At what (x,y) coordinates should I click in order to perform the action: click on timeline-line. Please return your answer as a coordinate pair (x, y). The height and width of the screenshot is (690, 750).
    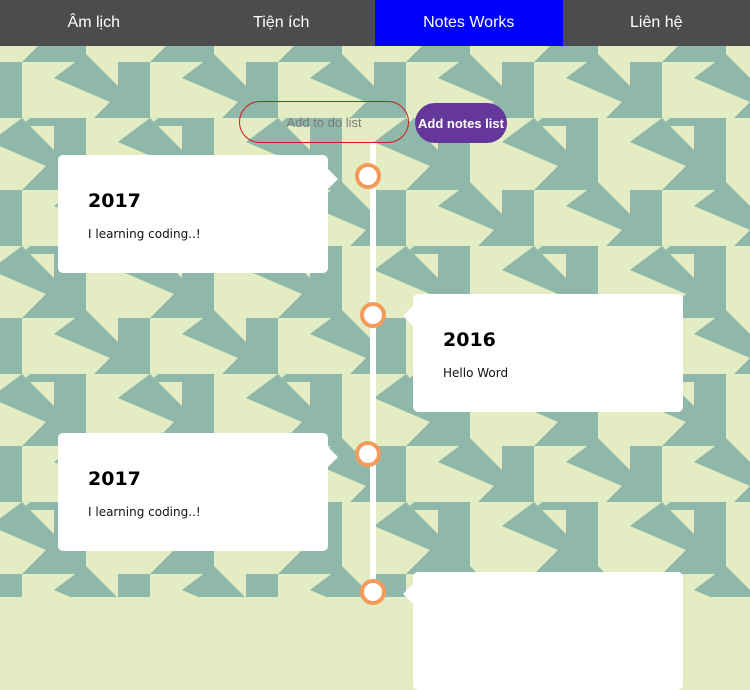
    Looking at the image, I should click on (373, 370).